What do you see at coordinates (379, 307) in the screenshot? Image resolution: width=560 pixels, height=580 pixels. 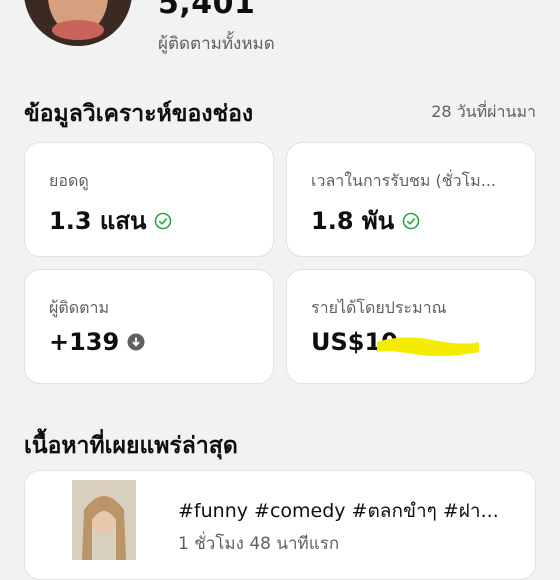 I see `revenue-label: รายได้โดยประมาณ` at bounding box center [379, 307].